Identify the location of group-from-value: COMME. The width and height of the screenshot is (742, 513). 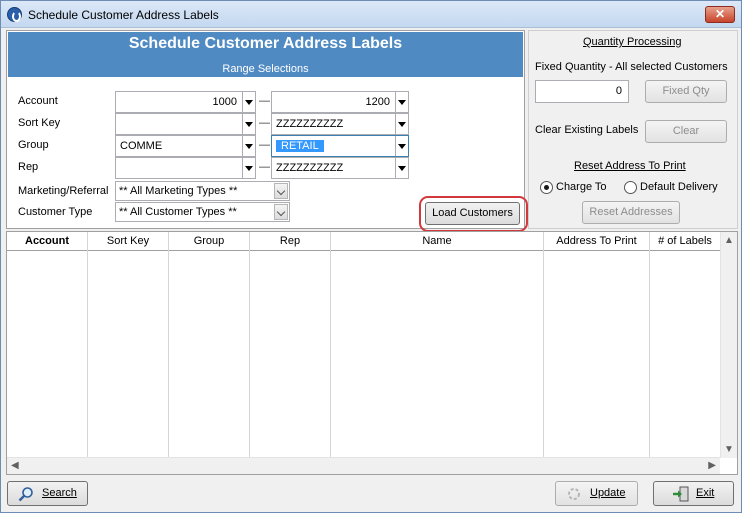
(141, 146).